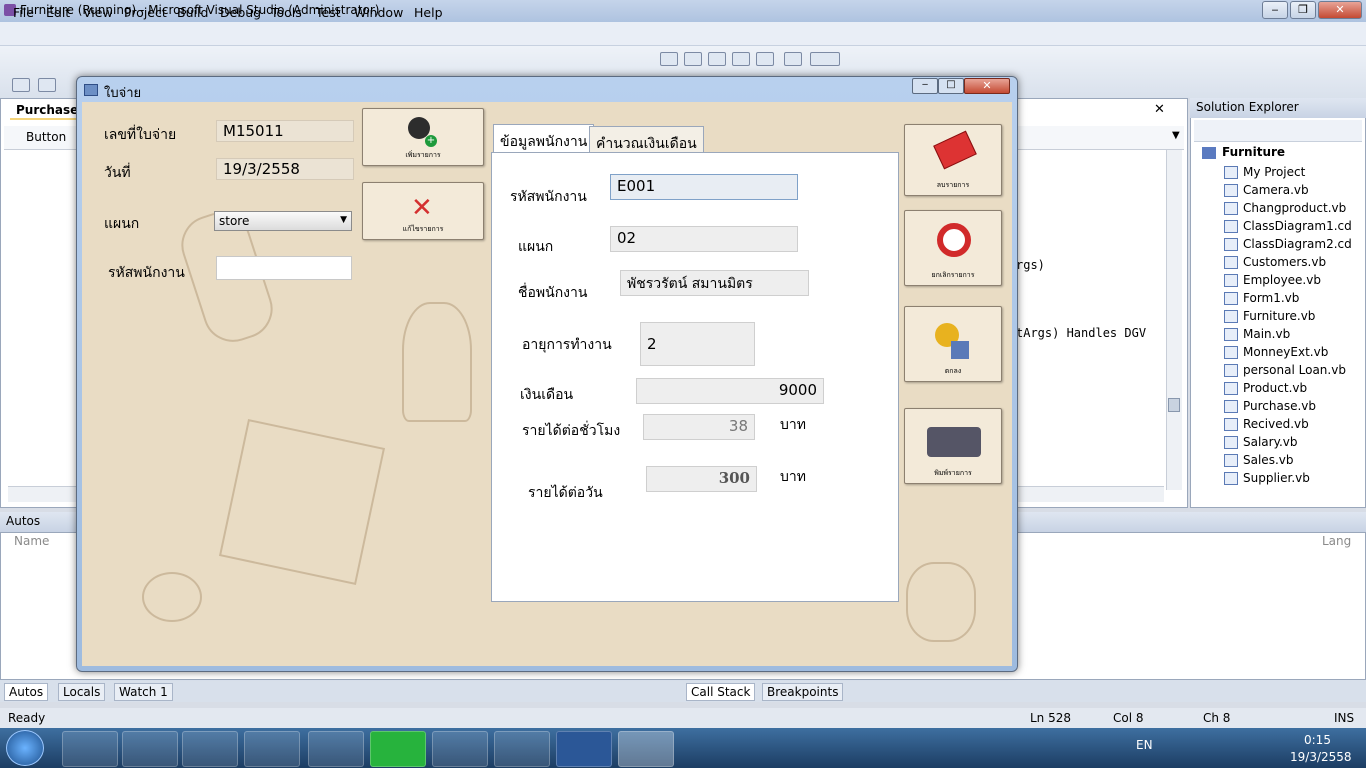  I want to click on dropdown-icon, so click(825, 59).